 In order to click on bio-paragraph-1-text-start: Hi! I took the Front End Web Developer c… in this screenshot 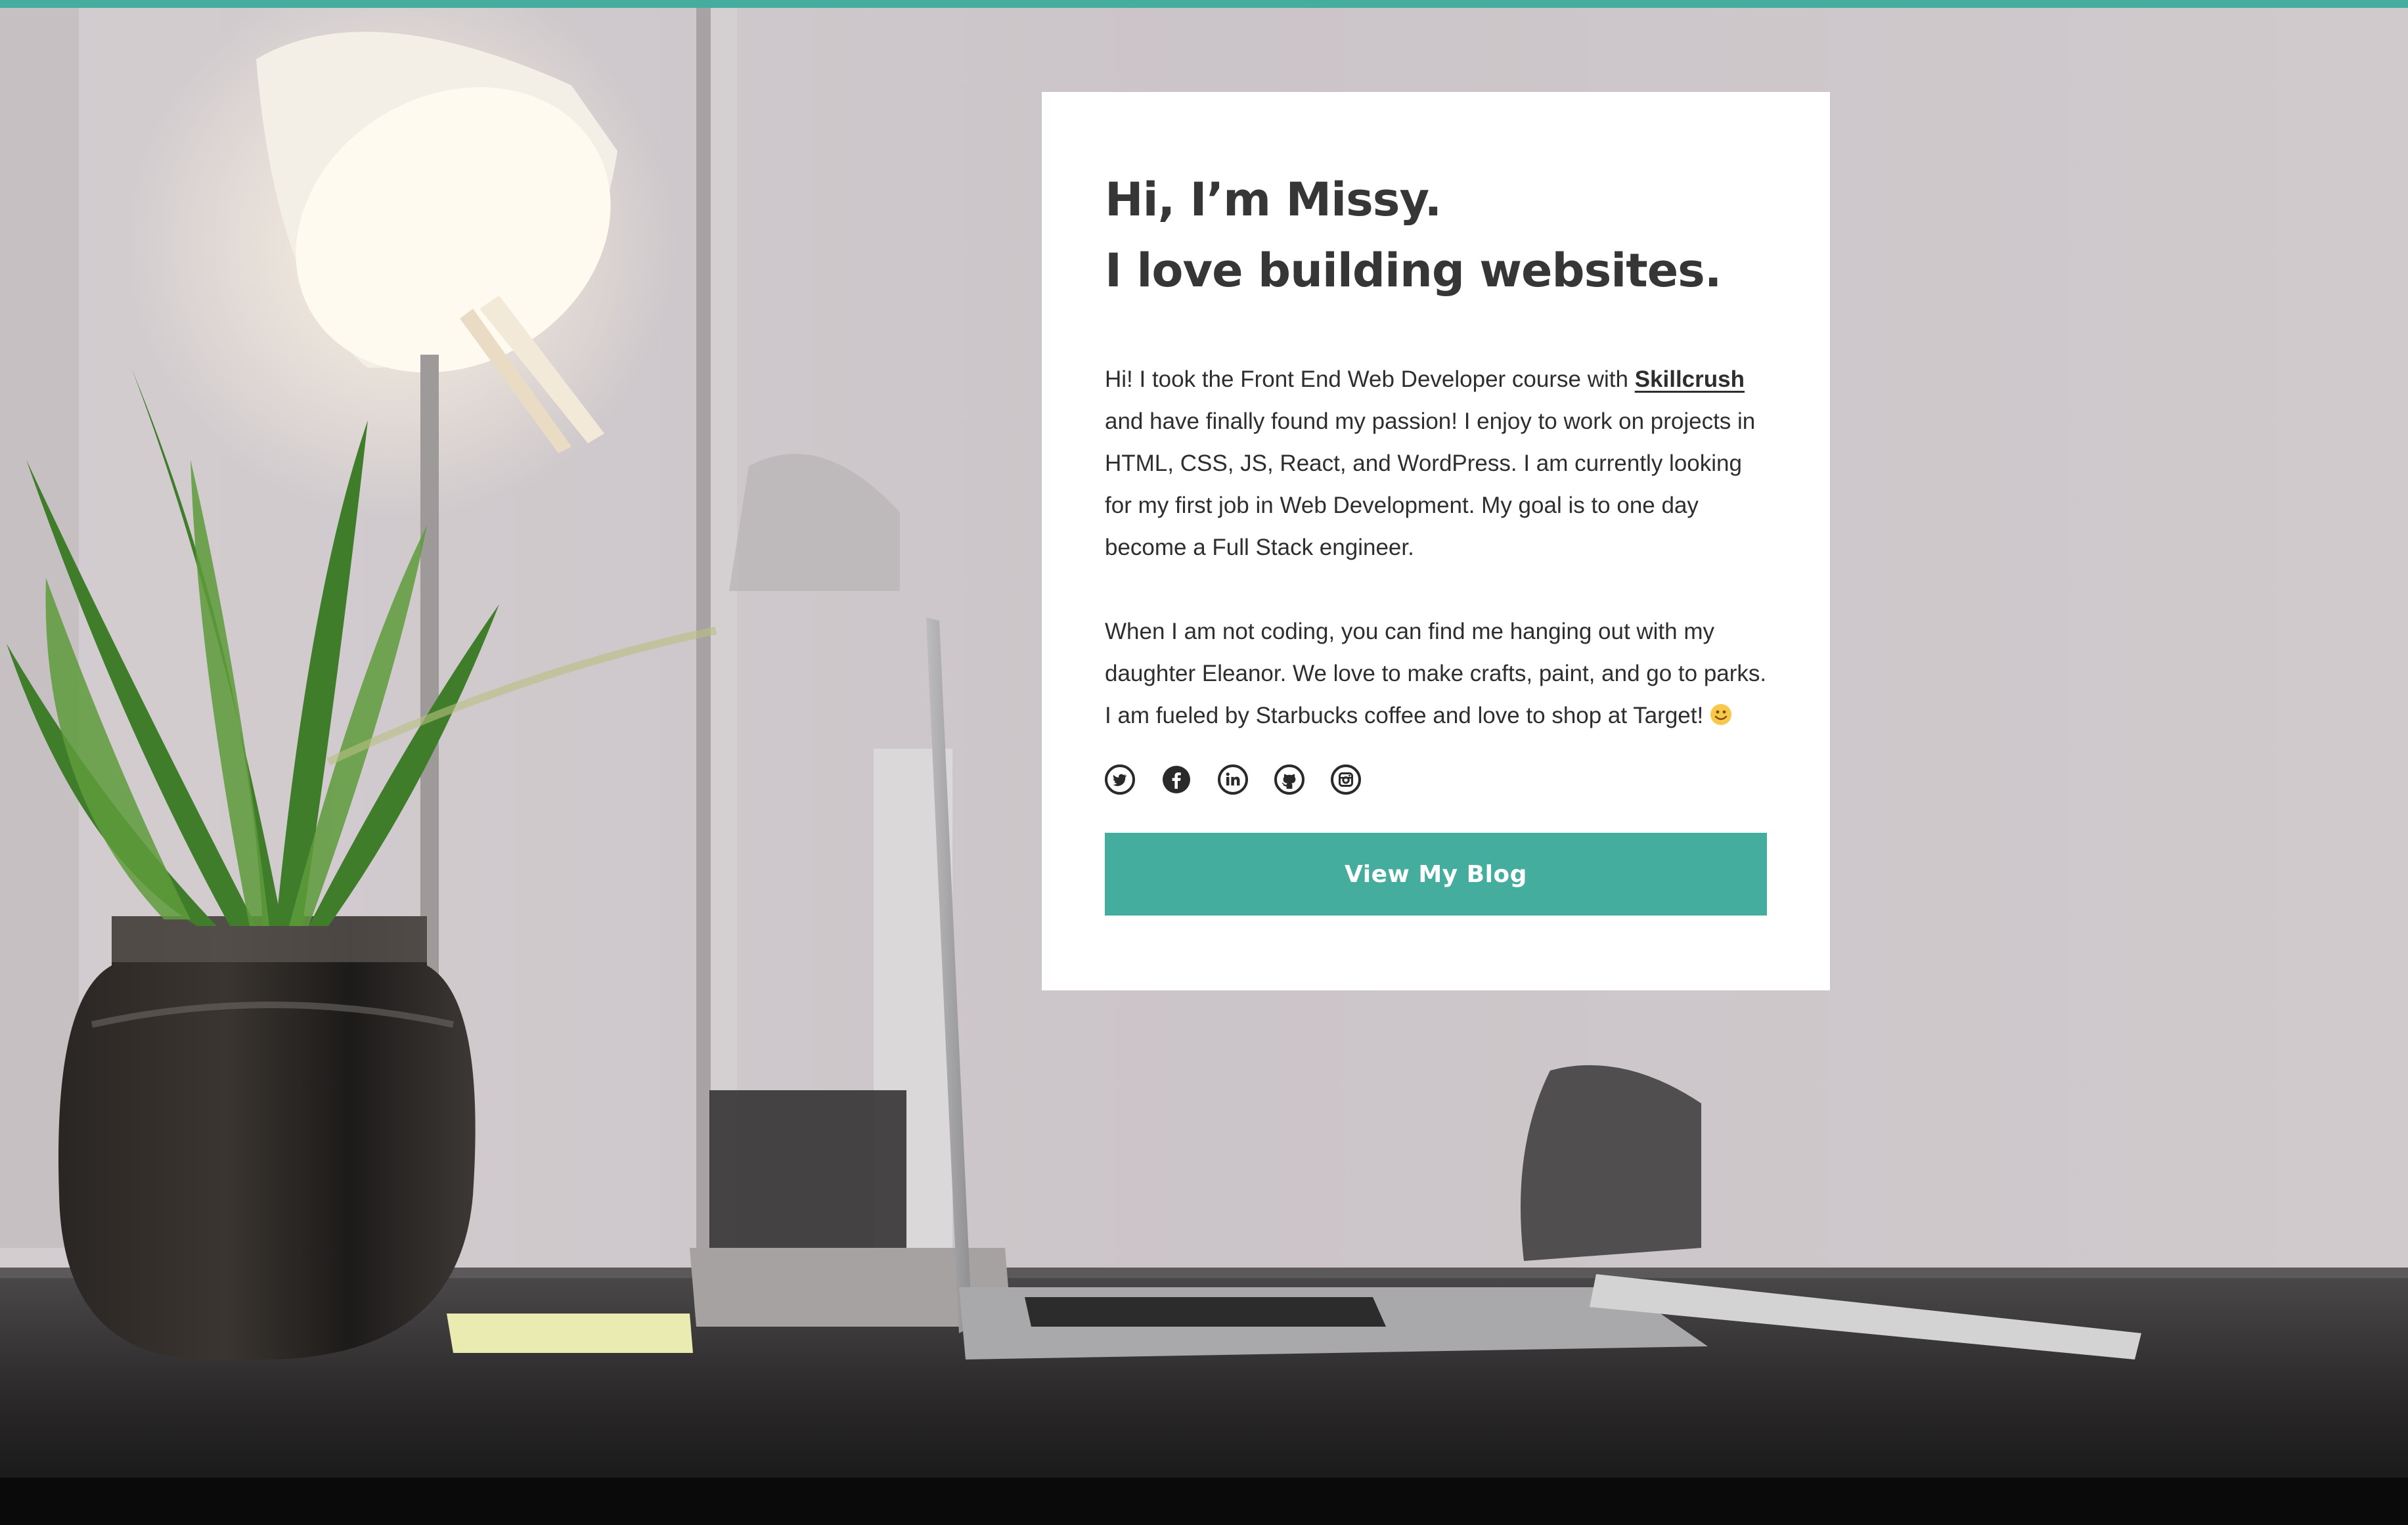, I will do `click(1370, 379)`.